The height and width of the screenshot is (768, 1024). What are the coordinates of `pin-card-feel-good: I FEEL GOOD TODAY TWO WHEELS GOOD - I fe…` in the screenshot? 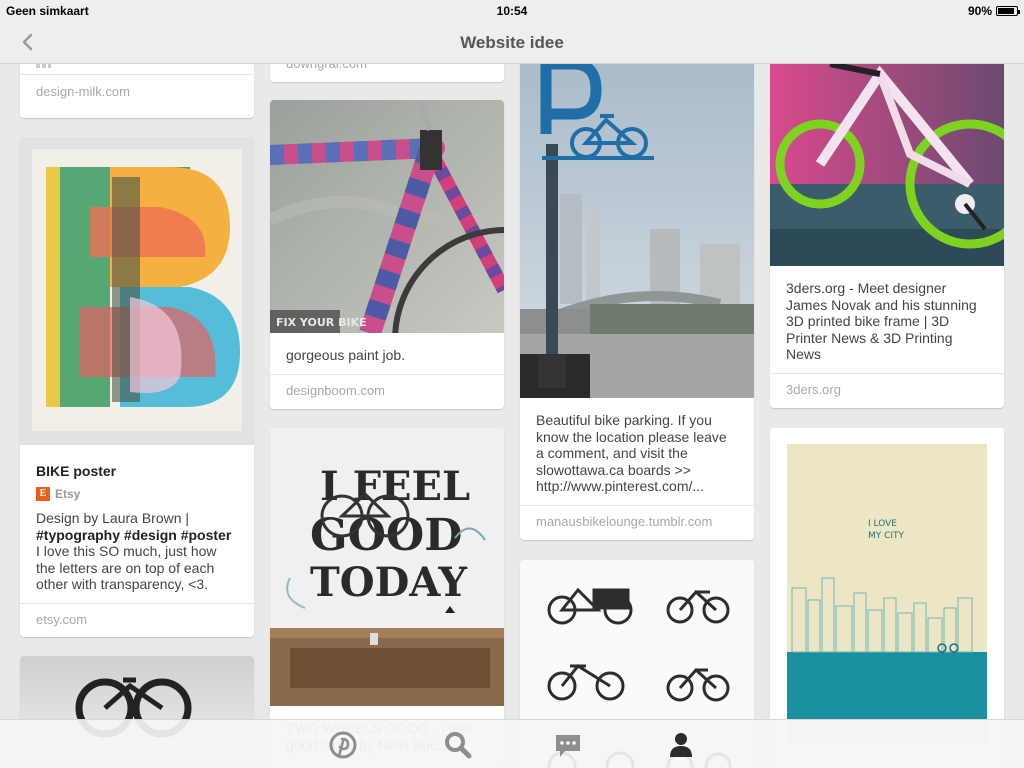 It's located at (387, 598).